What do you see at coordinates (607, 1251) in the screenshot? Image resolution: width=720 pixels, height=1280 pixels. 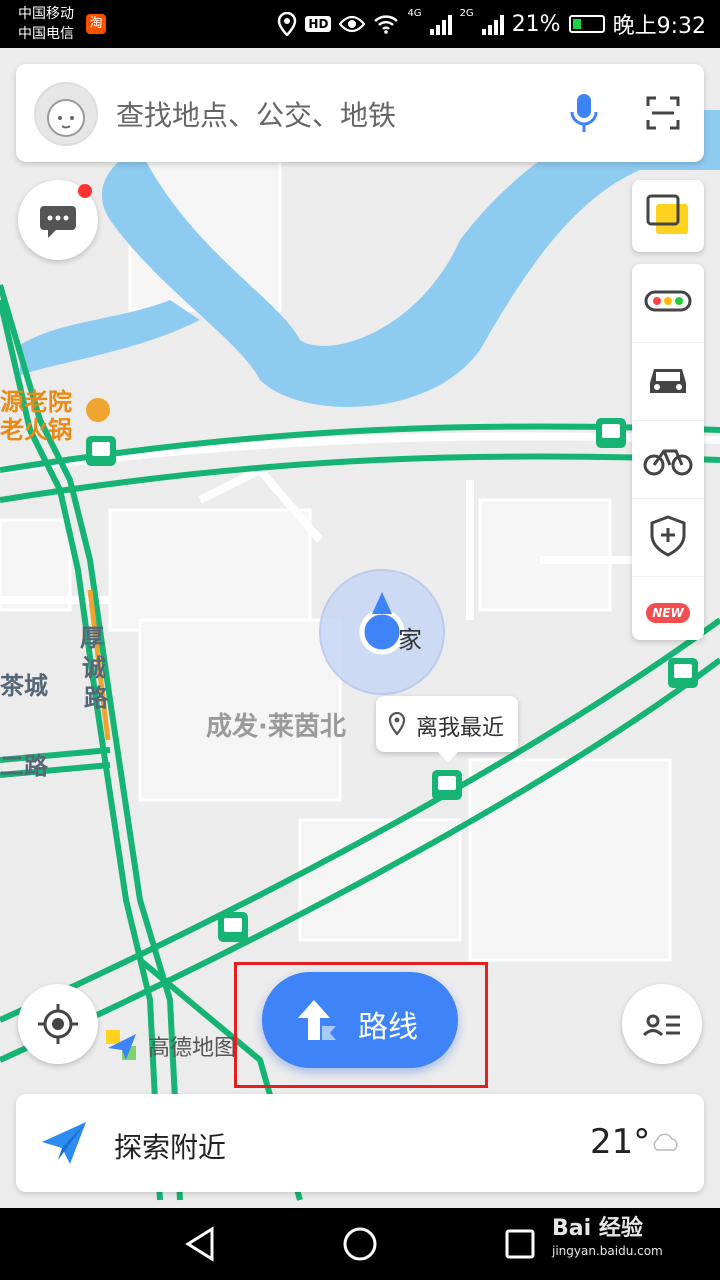 I see `watermark-url: jingyan.baidu.com` at bounding box center [607, 1251].